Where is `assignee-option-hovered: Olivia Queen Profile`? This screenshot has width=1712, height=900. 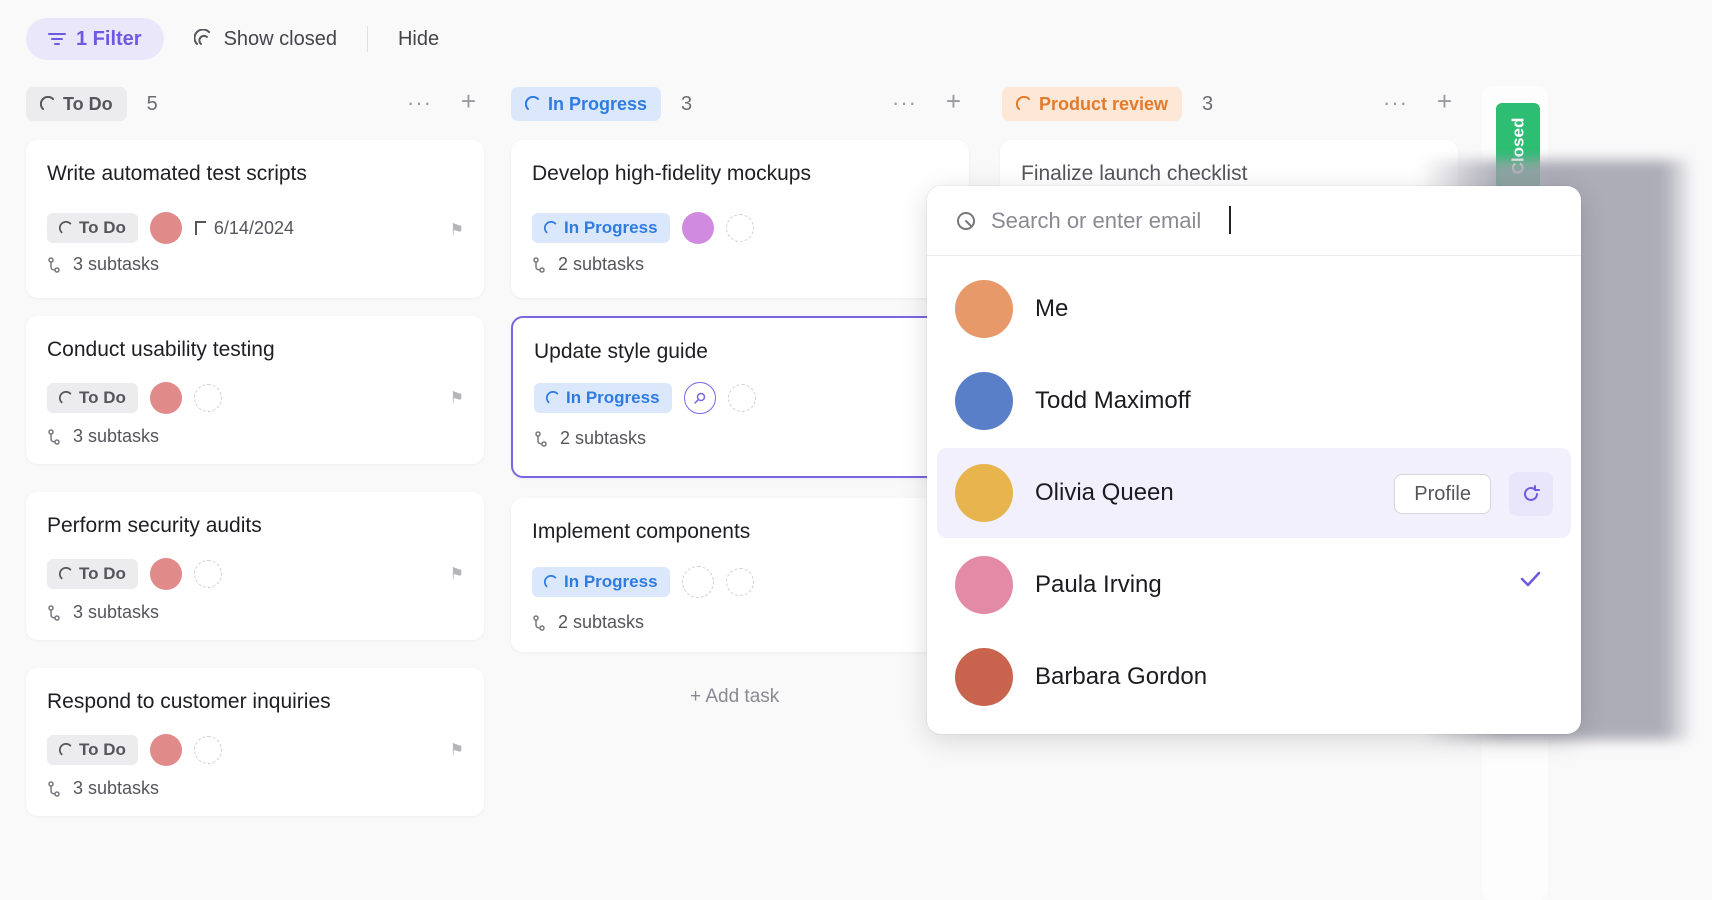 assignee-option-hovered: Olivia Queen Profile is located at coordinates (1254, 493).